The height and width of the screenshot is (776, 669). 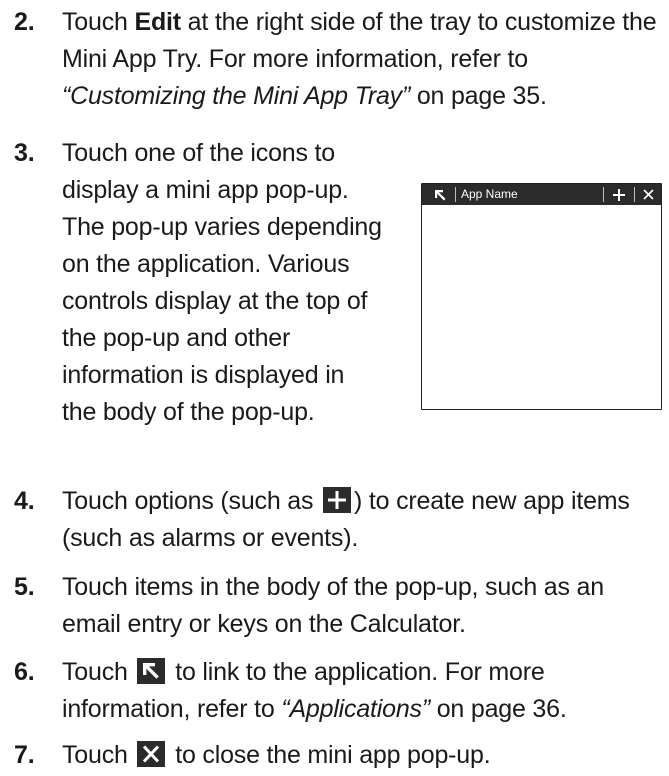 I want to click on text-line: information is displayed in, so click(x=232, y=375).